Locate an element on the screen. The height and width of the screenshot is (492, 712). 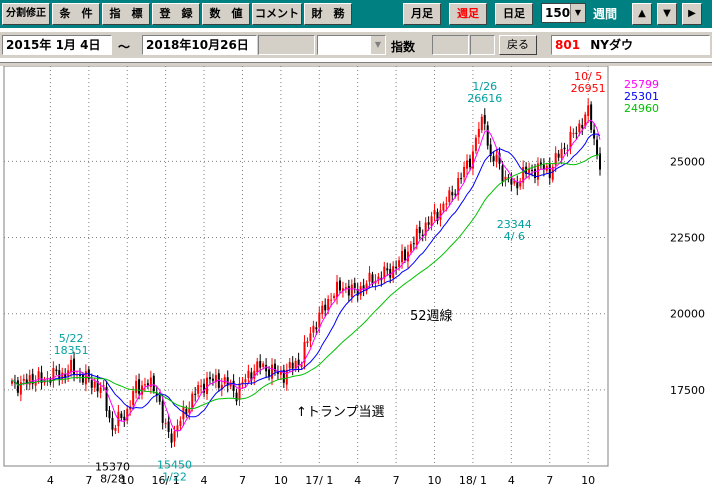
bar-count-select: 150 ▼ is located at coordinates (563, 13).